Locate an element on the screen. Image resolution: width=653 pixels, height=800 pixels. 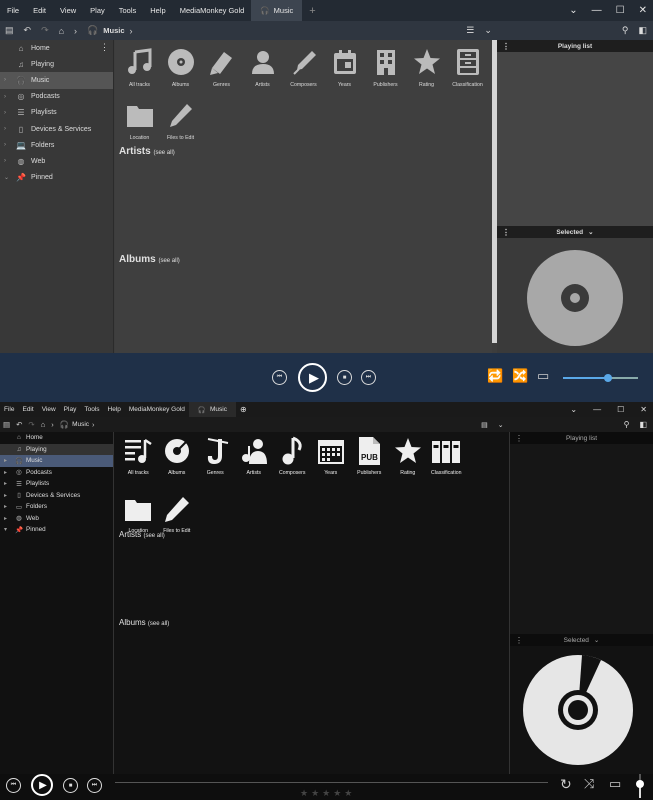
category-rating: Rating is located at coordinates (408, 464).